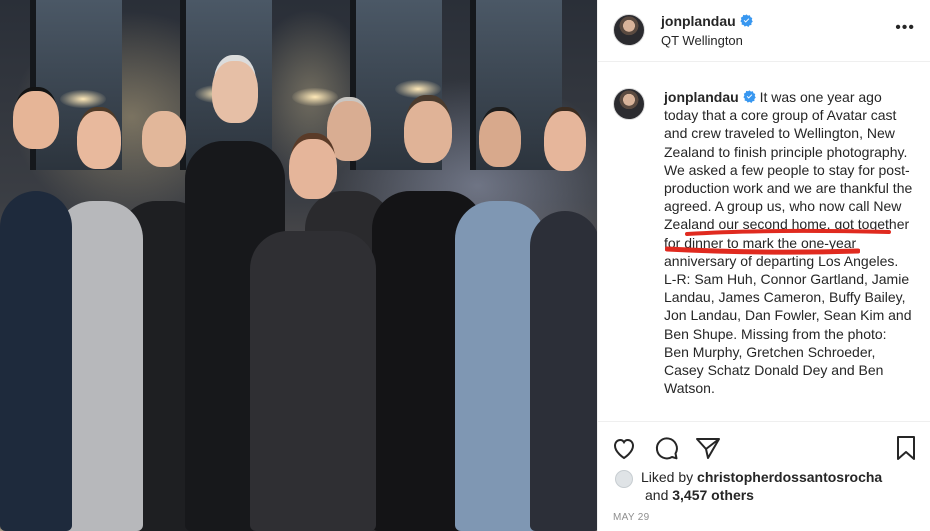 This screenshot has width=930, height=531. I want to click on bookmark-icon, so click(906, 448).